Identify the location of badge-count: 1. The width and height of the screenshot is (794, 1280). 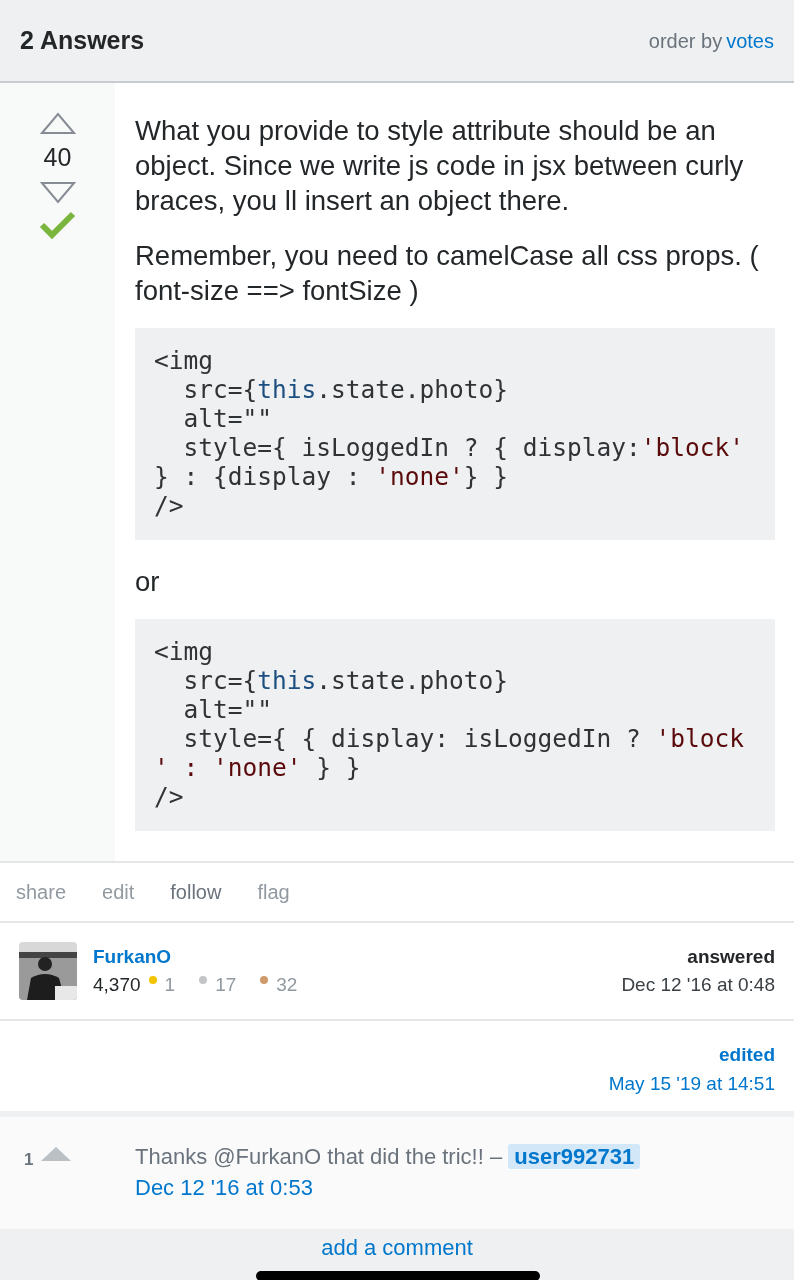
(170, 985).